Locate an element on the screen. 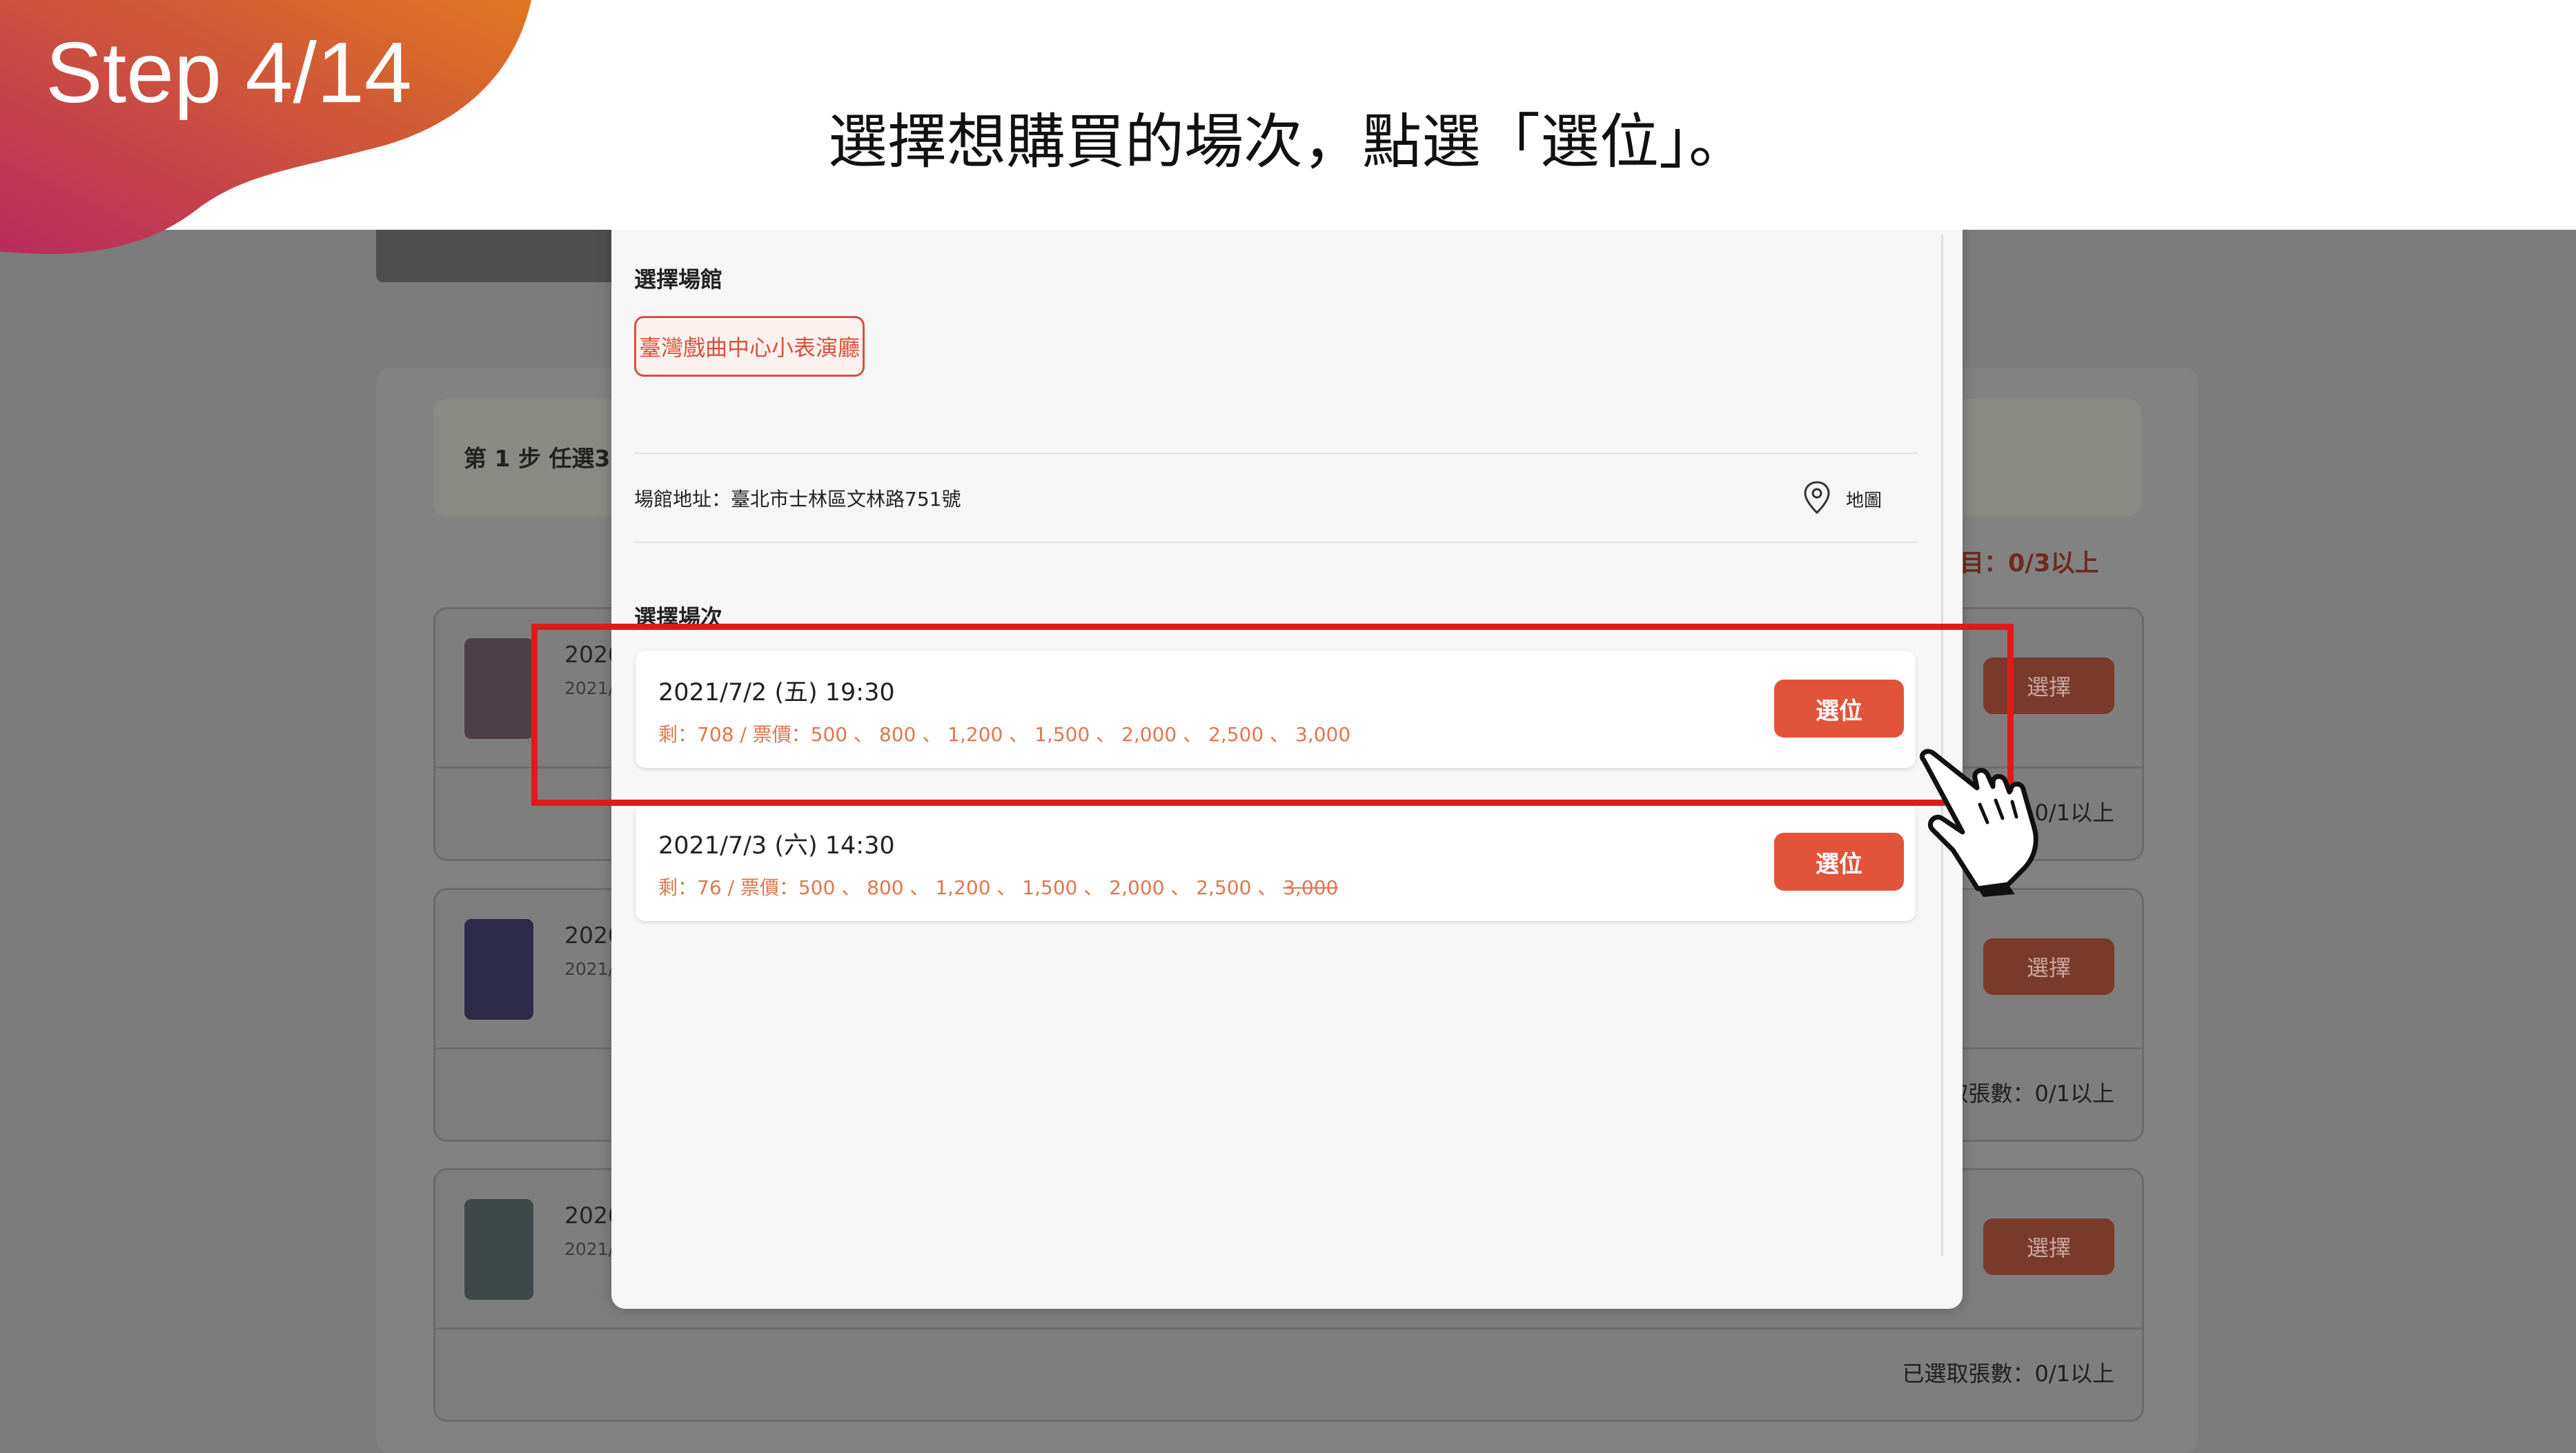 This screenshot has width=2576, height=1453. selected-count-summary: 目：0/3以上 is located at coordinates (2029, 563).